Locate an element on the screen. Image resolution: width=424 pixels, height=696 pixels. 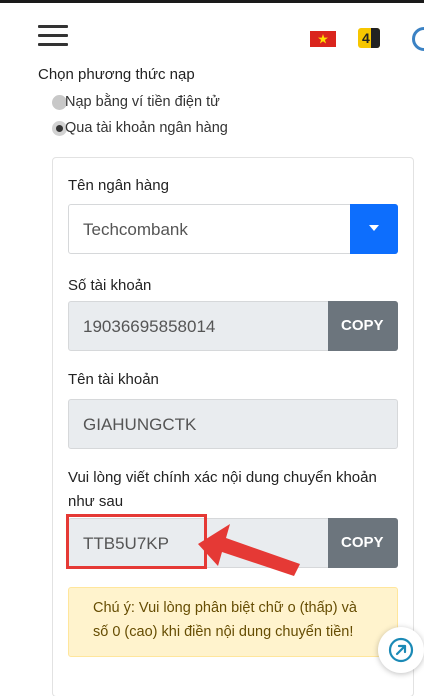
copy-account-number-button: COPY is located at coordinates (363, 326).